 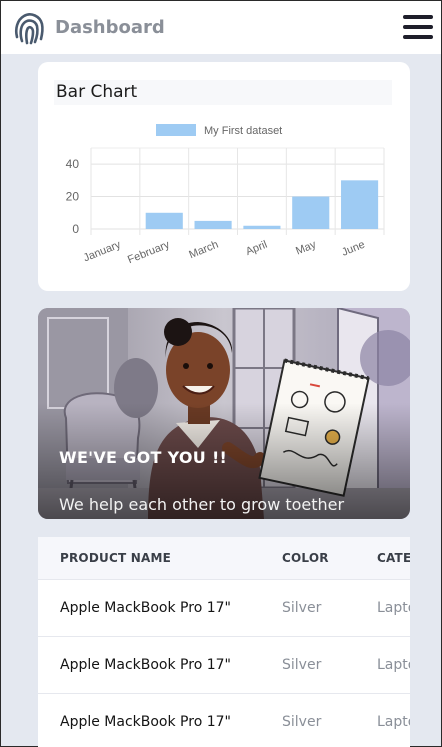 I want to click on x-tick-label: May, so click(x=306, y=247).